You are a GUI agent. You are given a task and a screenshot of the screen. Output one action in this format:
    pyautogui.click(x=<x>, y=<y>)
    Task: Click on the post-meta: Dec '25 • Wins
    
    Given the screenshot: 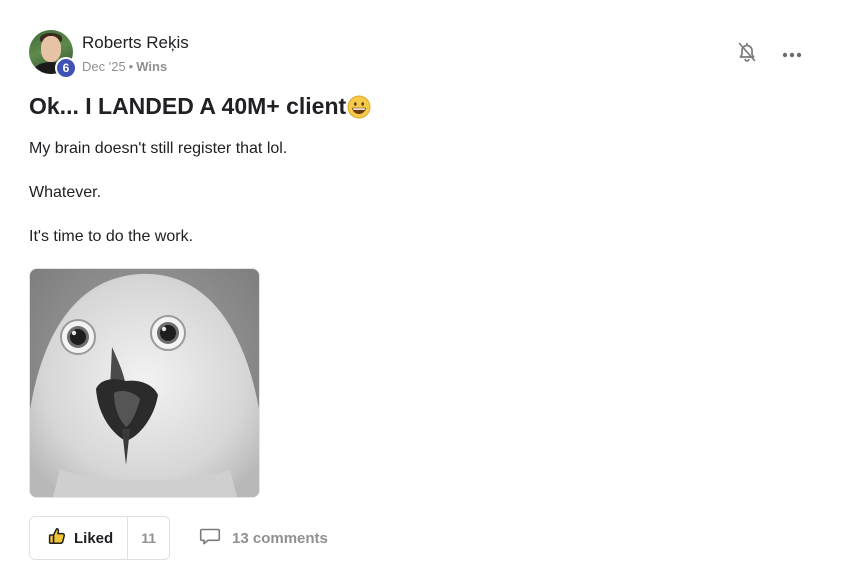 What is the action you would take?
    pyautogui.click(x=124, y=66)
    